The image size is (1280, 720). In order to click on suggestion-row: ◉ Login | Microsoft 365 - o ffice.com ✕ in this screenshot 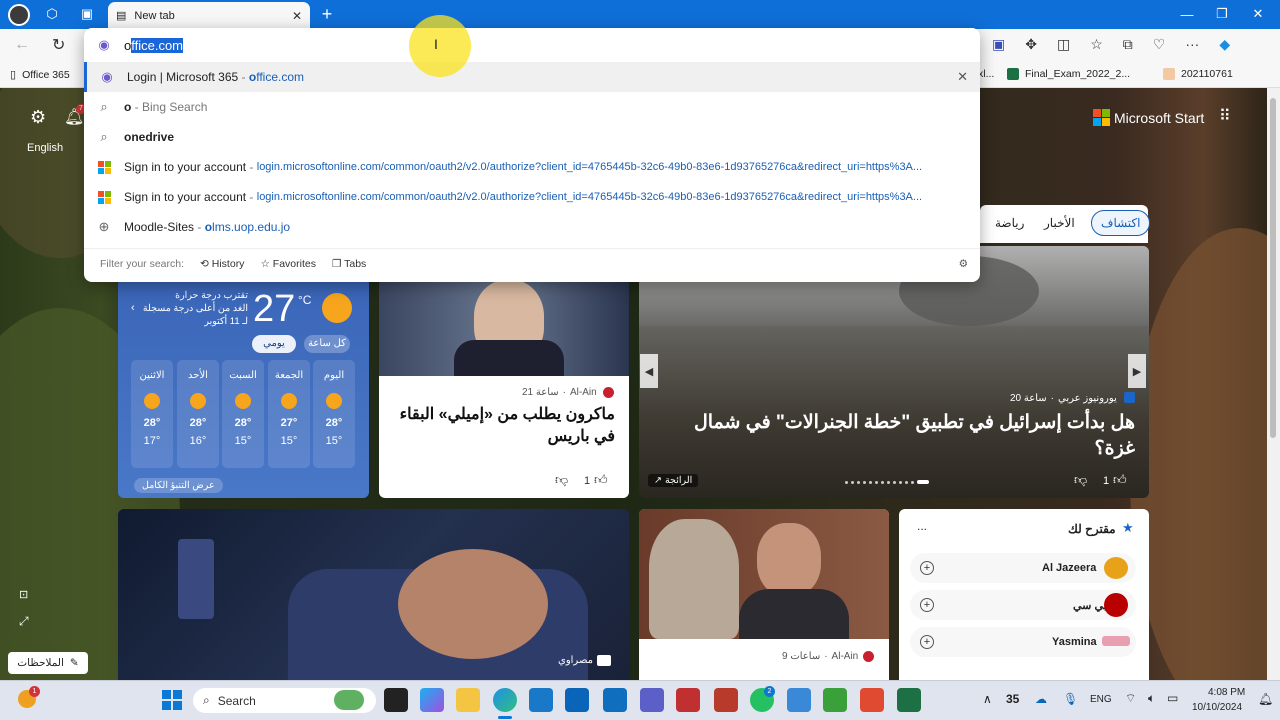, I will do `click(532, 77)`.